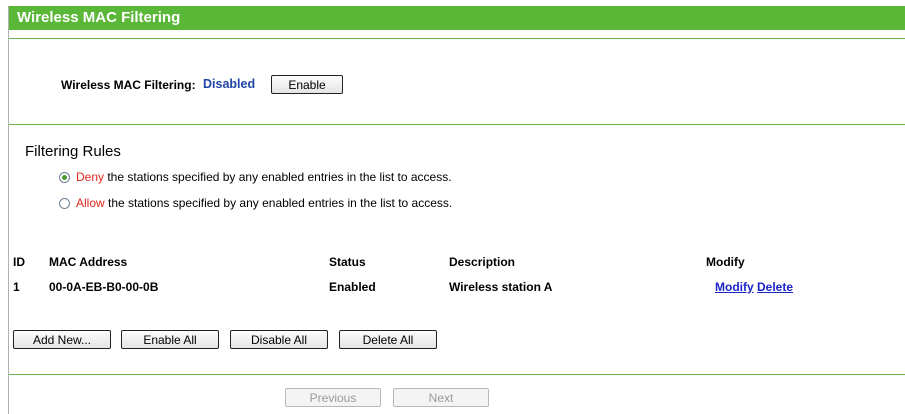 The image size is (905, 414). Describe the element at coordinates (99, 17) in the screenshot. I see `page-title: Wireless MAC Filtering` at that location.